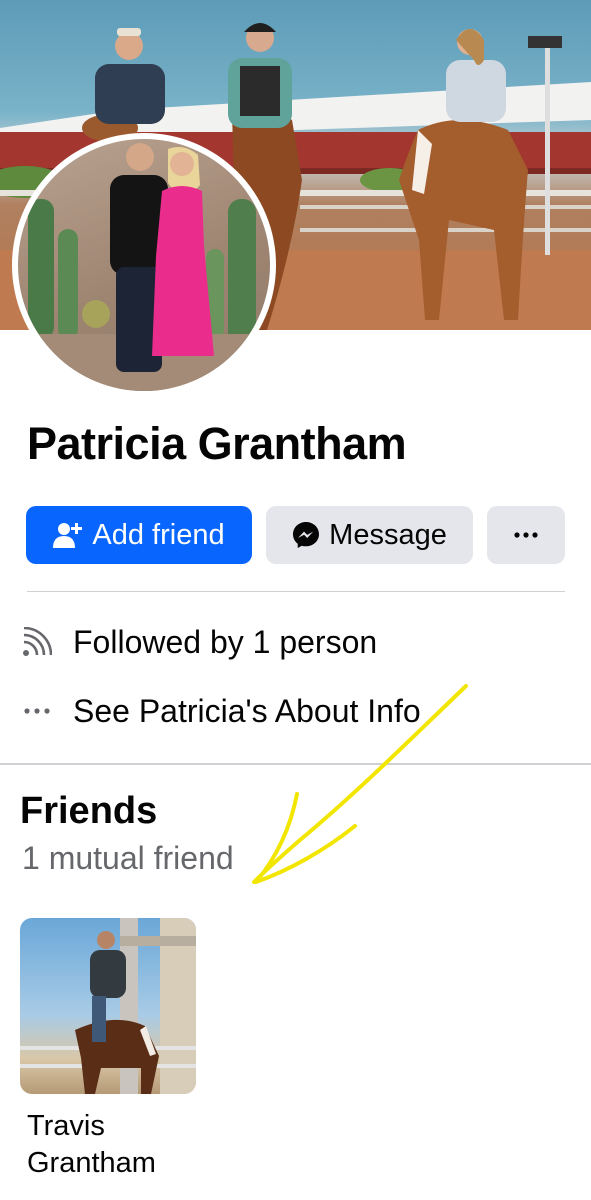 The width and height of the screenshot is (591, 1200). I want to click on add-friend-label: Add friend, so click(158, 534).